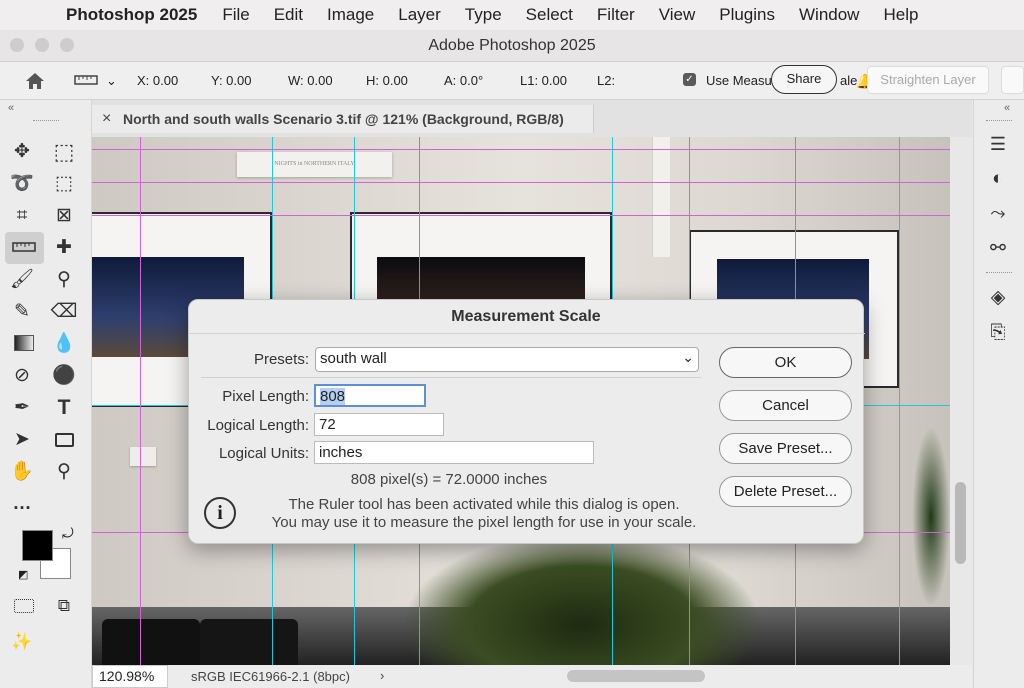 This screenshot has height=688, width=1024. Describe the element at coordinates (379, 424) in the screenshot. I see `logical-length-input: 72` at that location.